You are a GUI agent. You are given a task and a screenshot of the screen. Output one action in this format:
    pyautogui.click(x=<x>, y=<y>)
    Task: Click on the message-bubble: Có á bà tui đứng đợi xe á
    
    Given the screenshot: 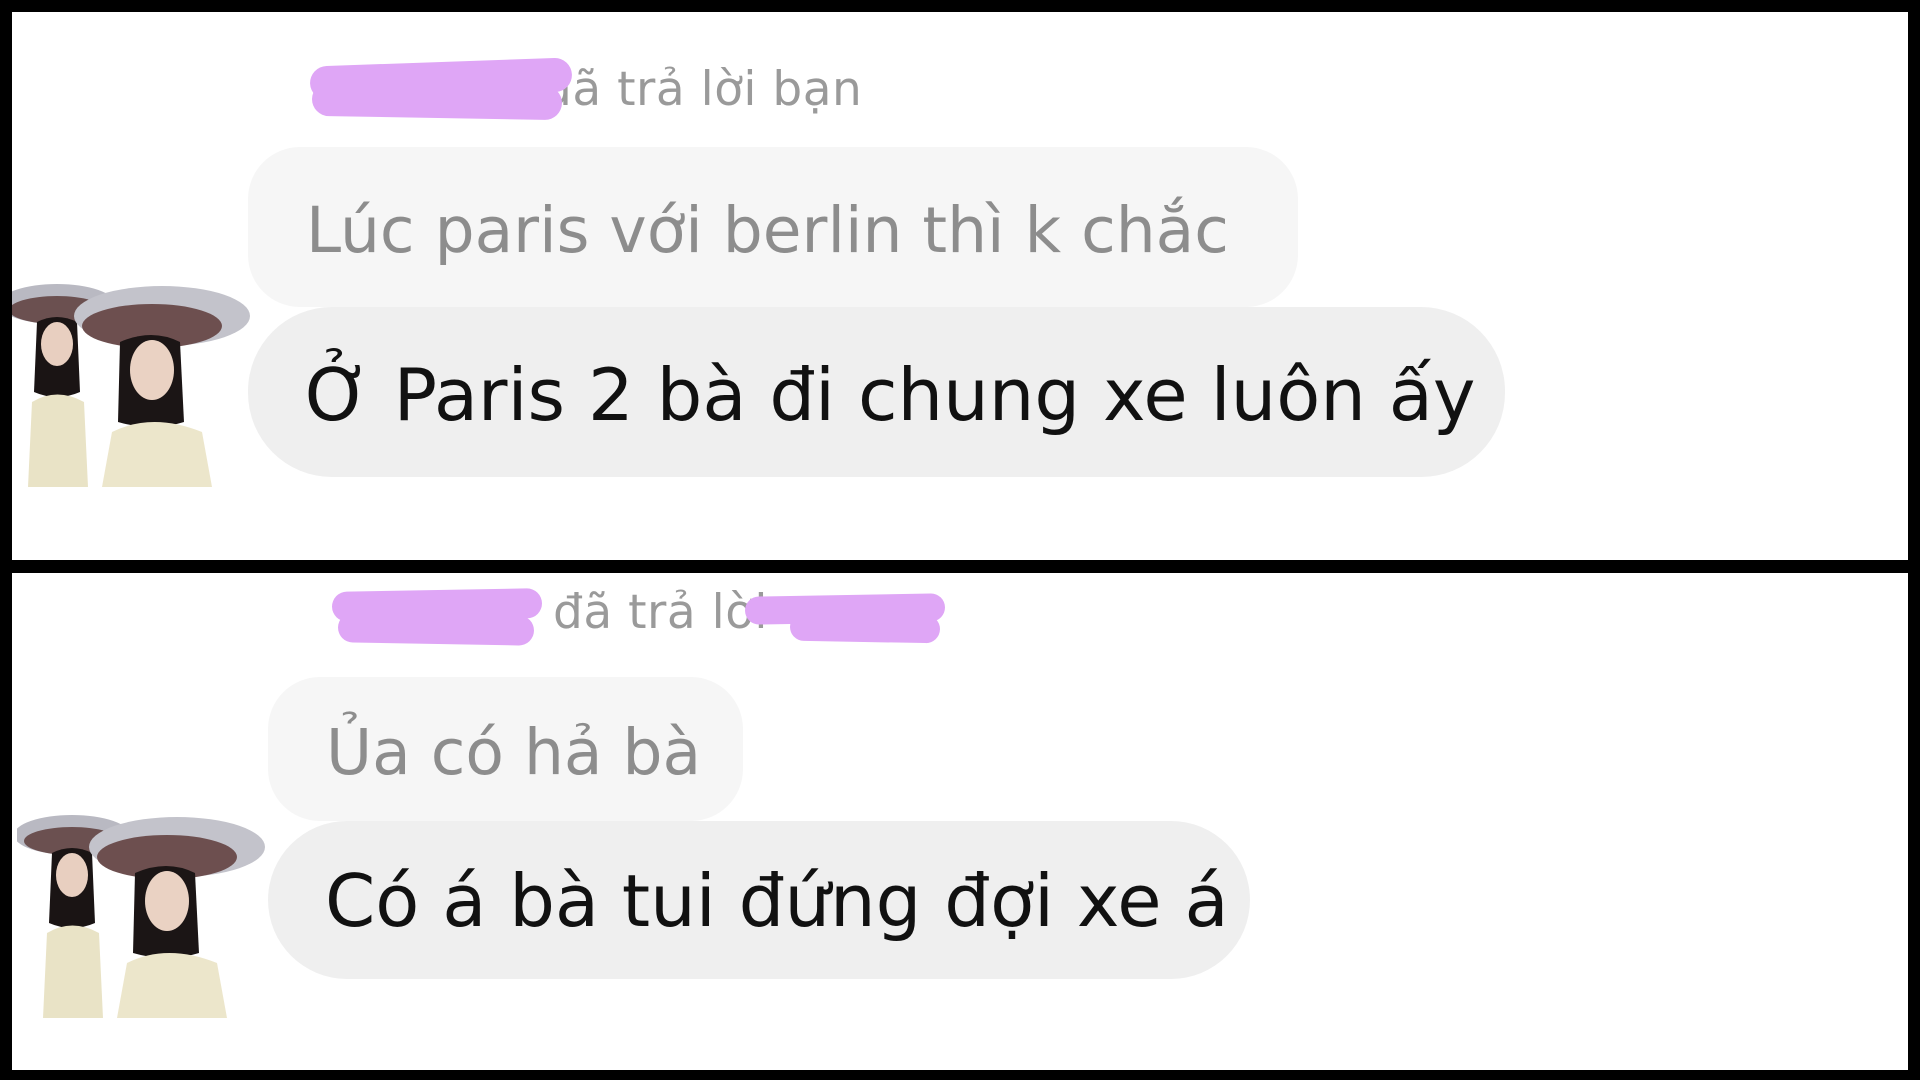 What is the action you would take?
    pyautogui.click(x=759, y=900)
    